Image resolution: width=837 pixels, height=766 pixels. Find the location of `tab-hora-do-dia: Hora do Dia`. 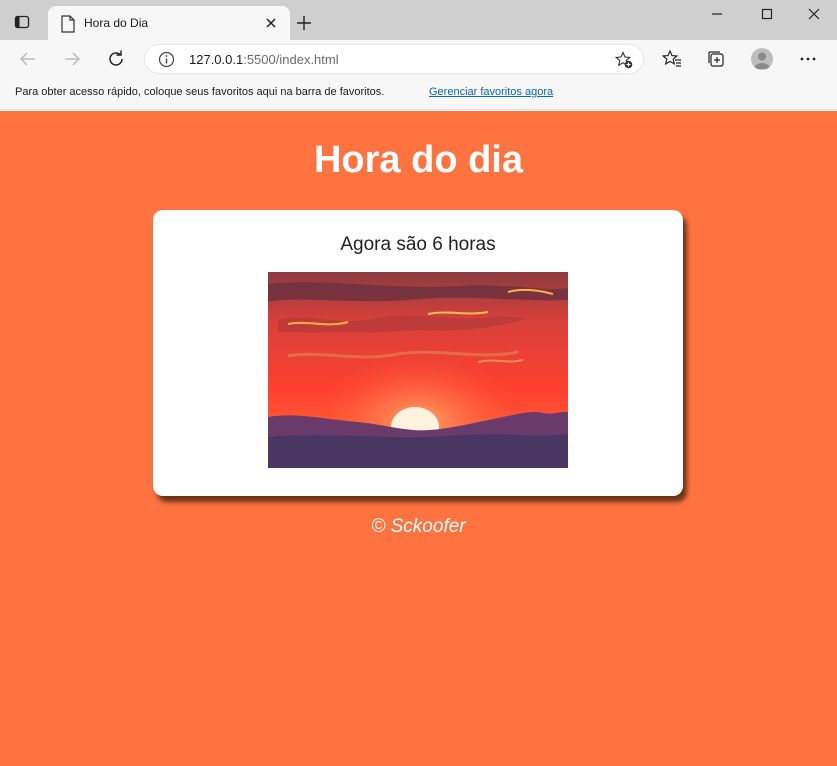

tab-hora-do-dia: Hora do Dia is located at coordinates (169, 23).